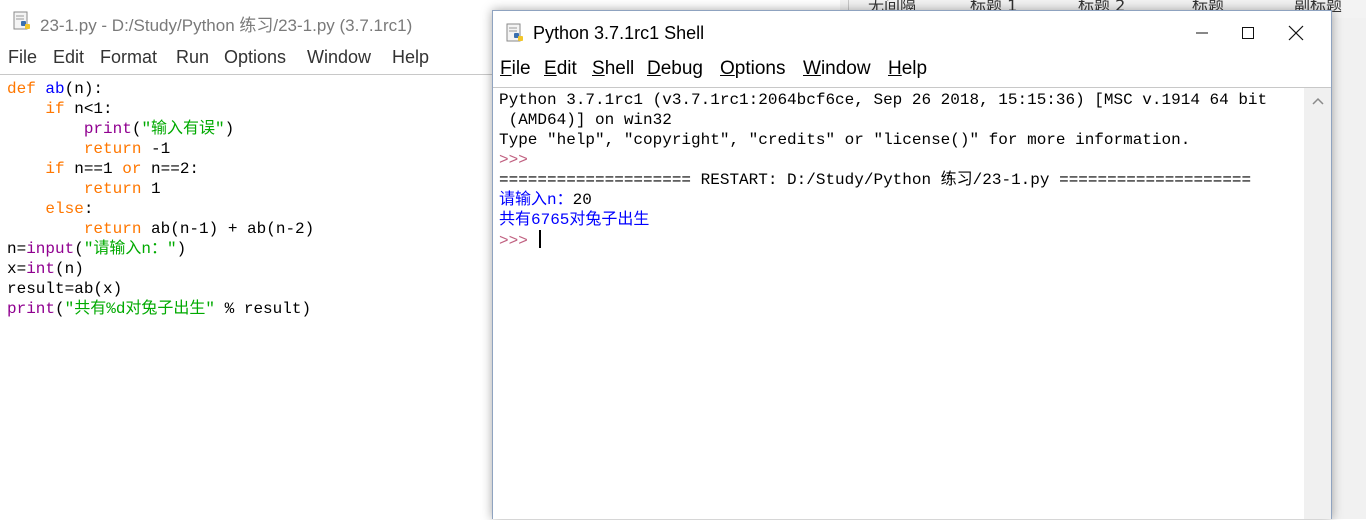 The width and height of the screenshot is (1366, 520). I want to click on editor-menu-window: Window, so click(339, 57).